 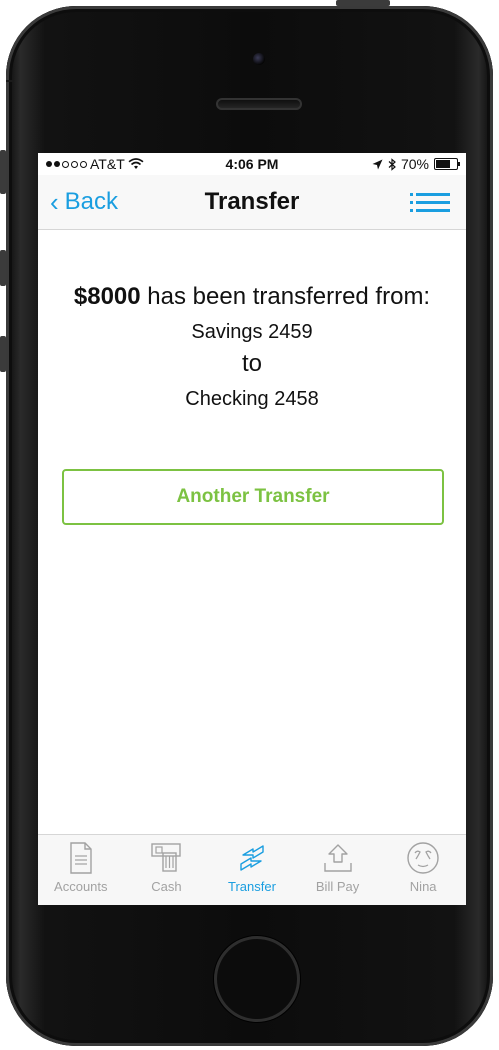 I want to click on tab-bar: Accounts Cash Transfer Bill Pay Nina, so click(x=252, y=869).